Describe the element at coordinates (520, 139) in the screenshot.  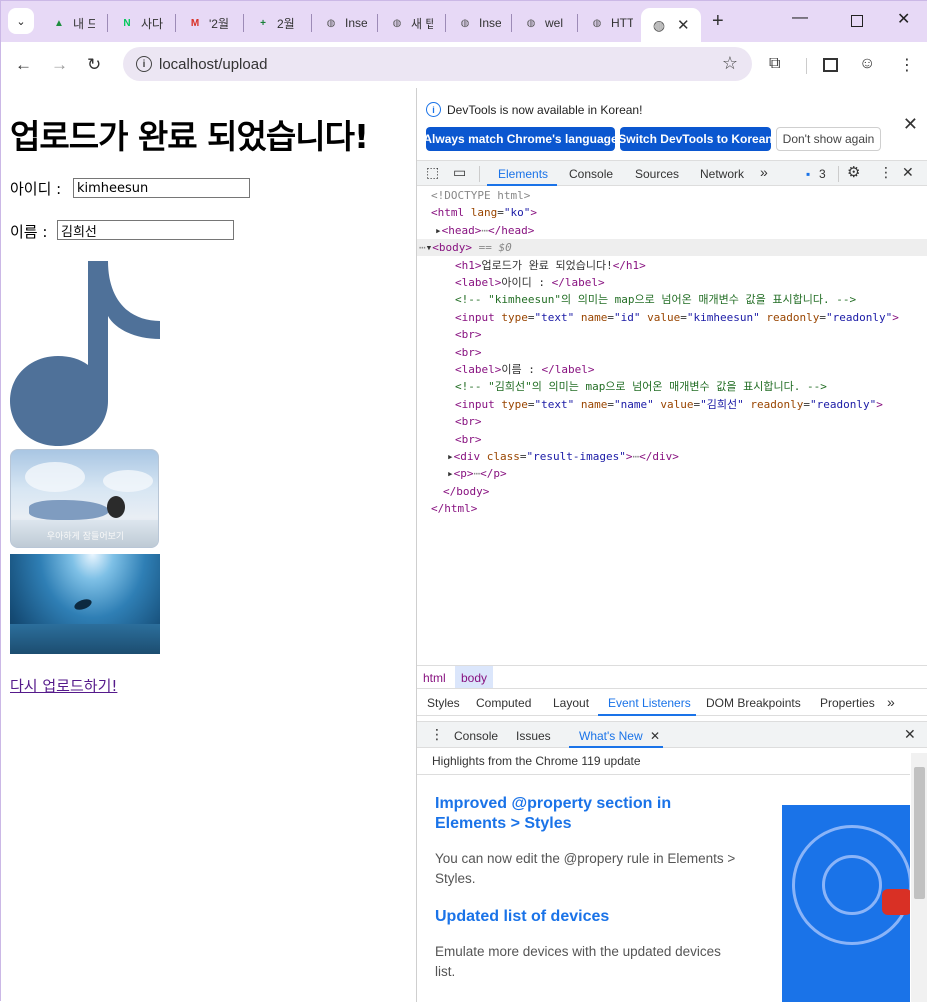
I see `match-language-button: Always match Chrome's language` at that location.